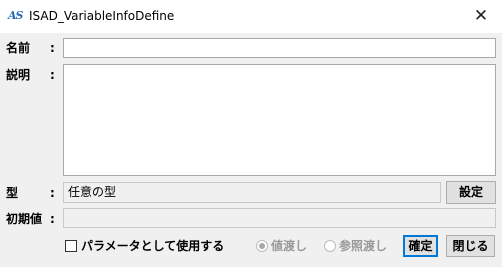  Describe the element at coordinates (52, 193) in the screenshot. I see `type-colon: :` at that location.